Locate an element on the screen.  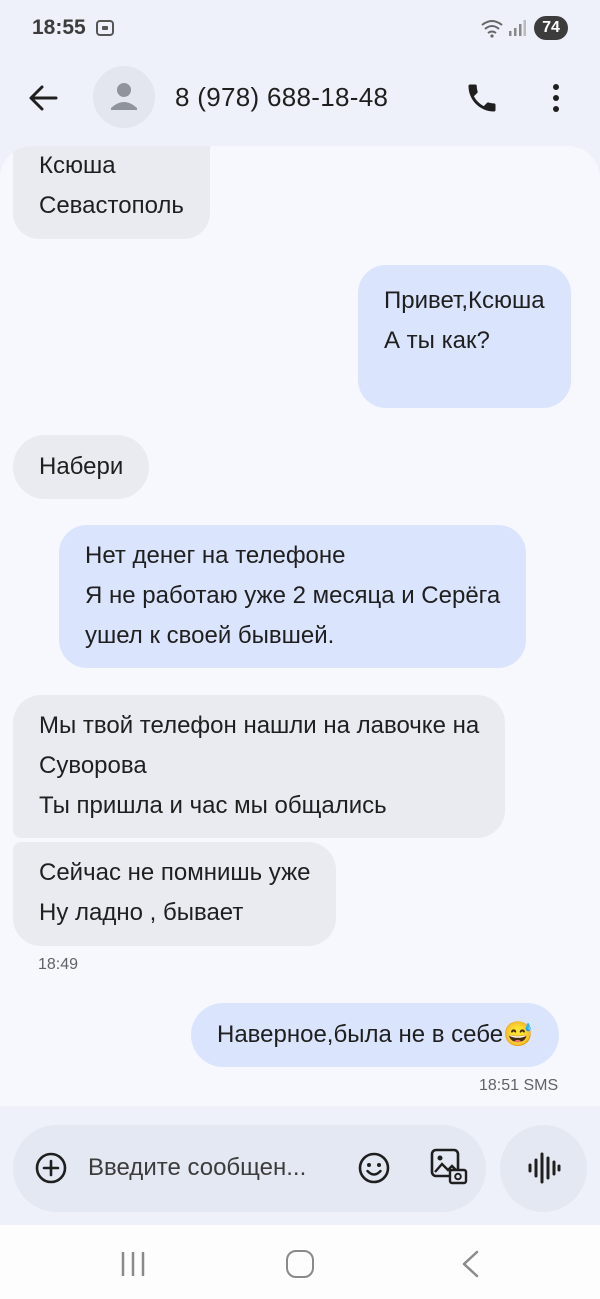
back-arrow-icon is located at coordinates (44, 98).